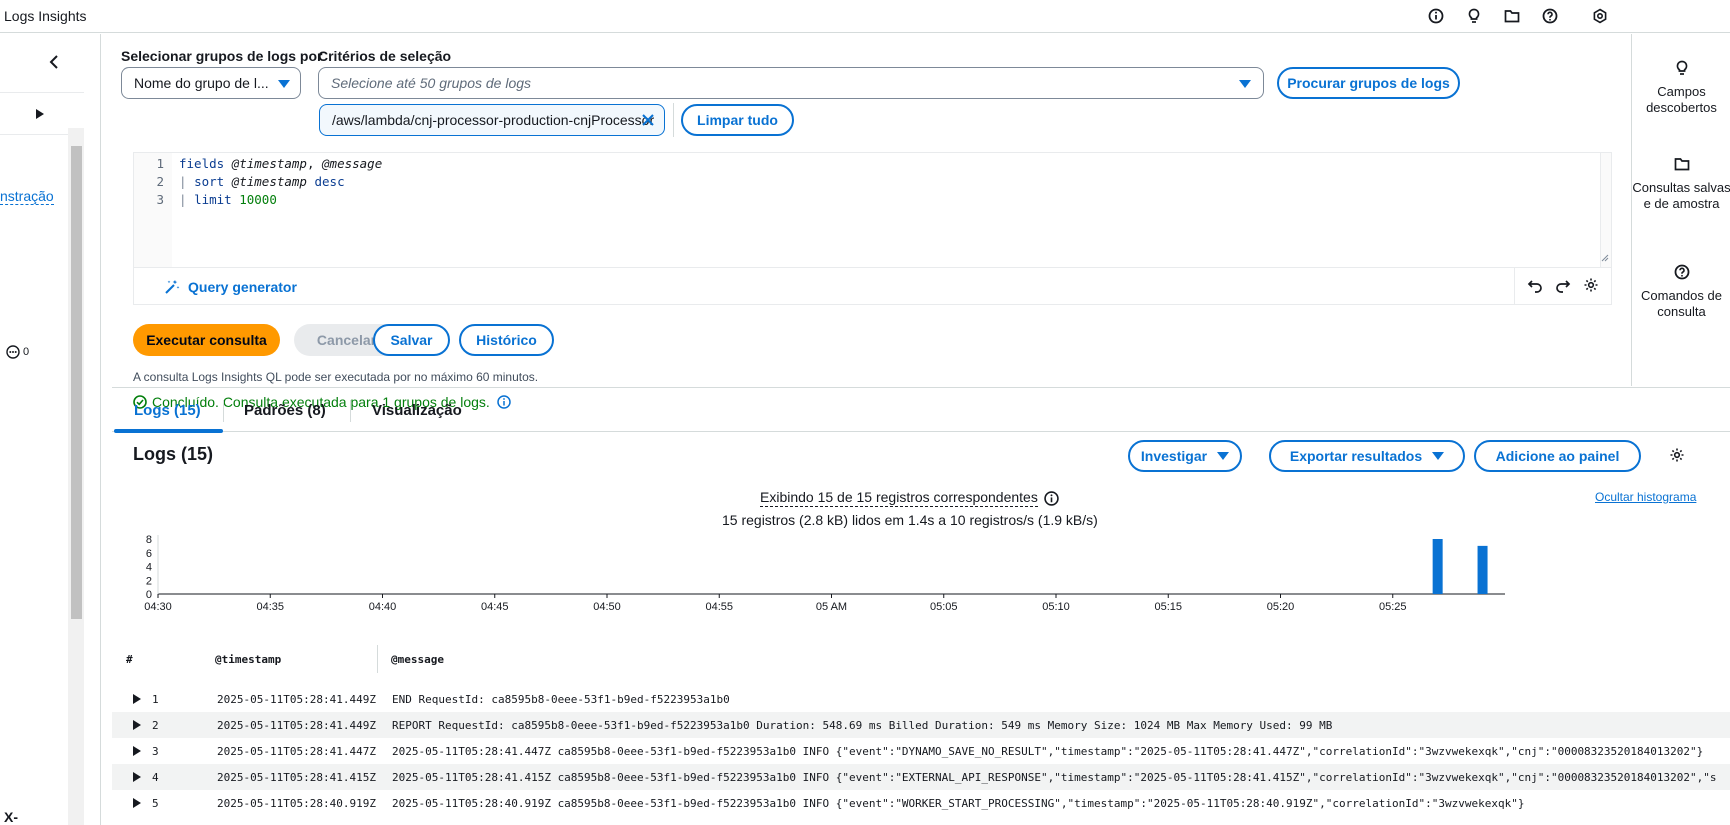 The image size is (1730, 825). Describe the element at coordinates (168, 431) in the screenshot. I see `active-tab-indicator` at that location.